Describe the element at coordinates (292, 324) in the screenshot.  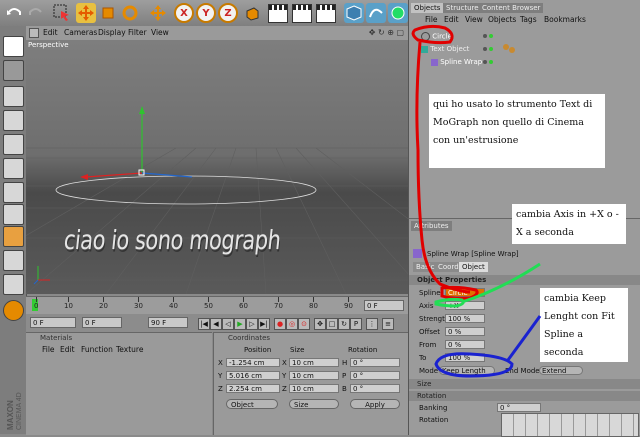
I see `autokey-icon: ◎` at that location.